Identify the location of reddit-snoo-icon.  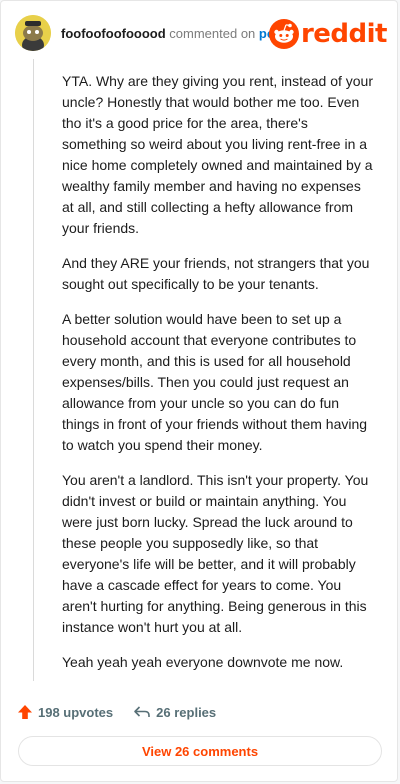
(283, 34).